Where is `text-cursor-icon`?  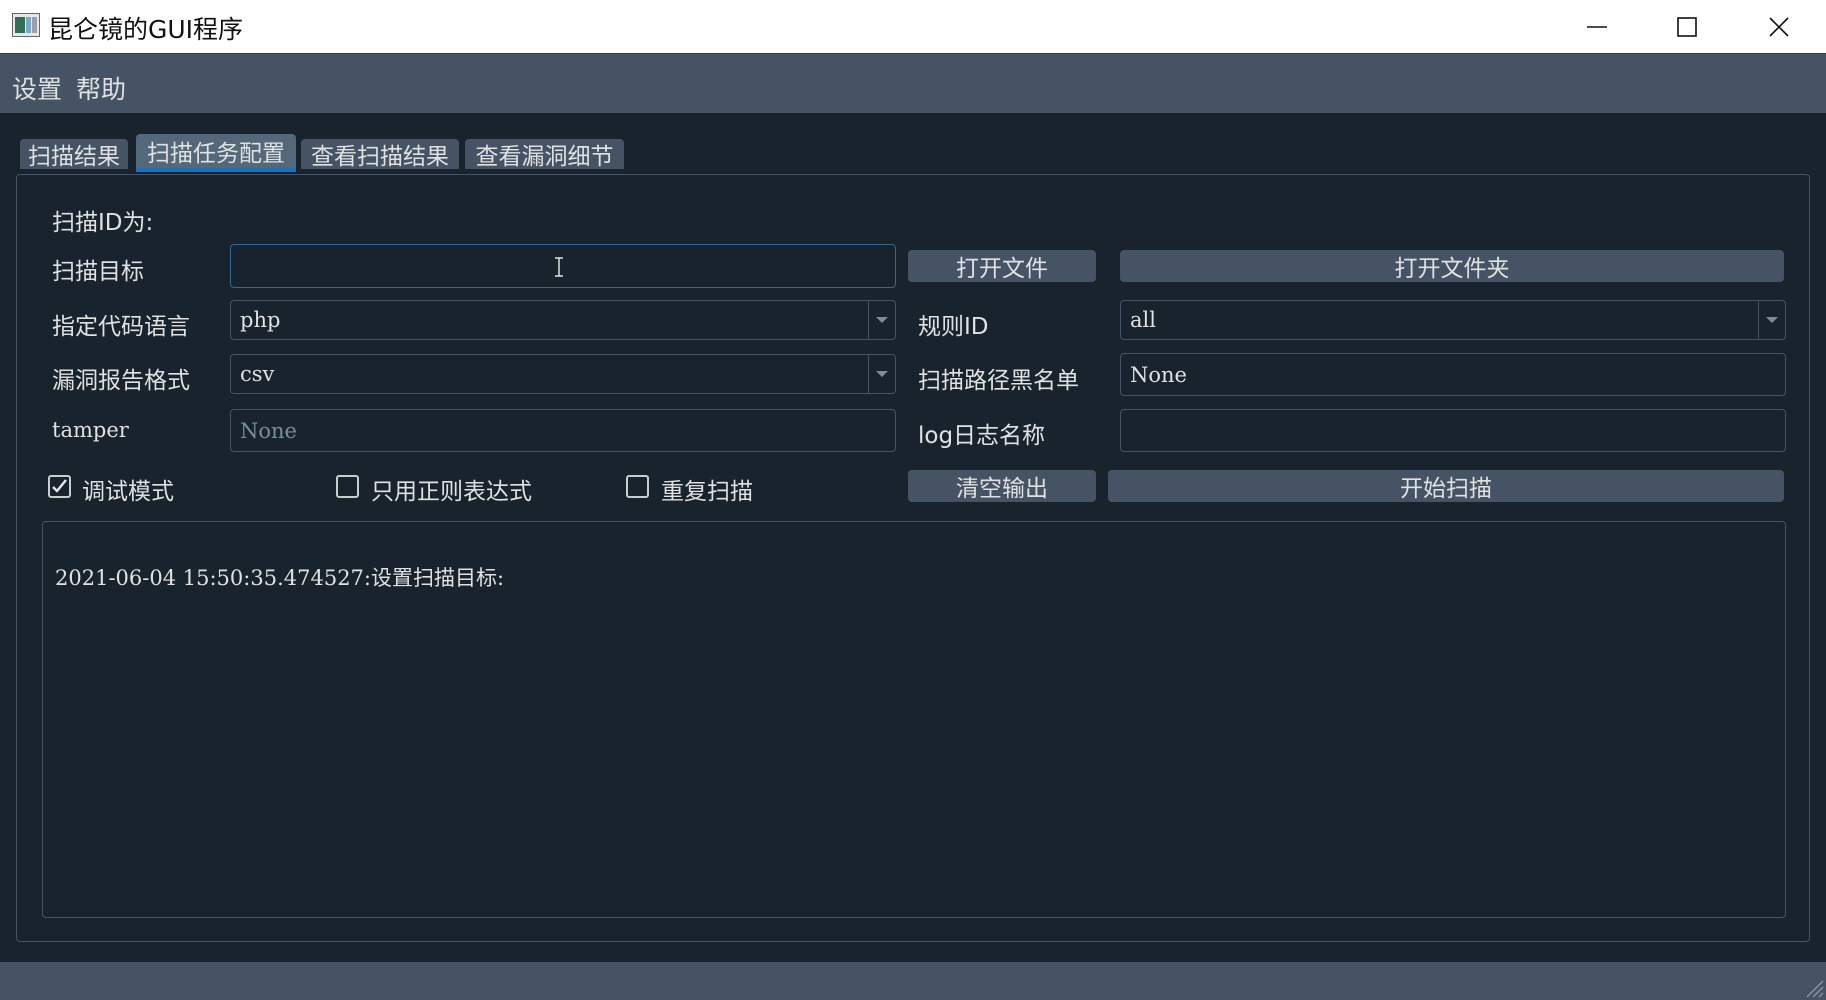
text-cursor-icon is located at coordinates (559, 267).